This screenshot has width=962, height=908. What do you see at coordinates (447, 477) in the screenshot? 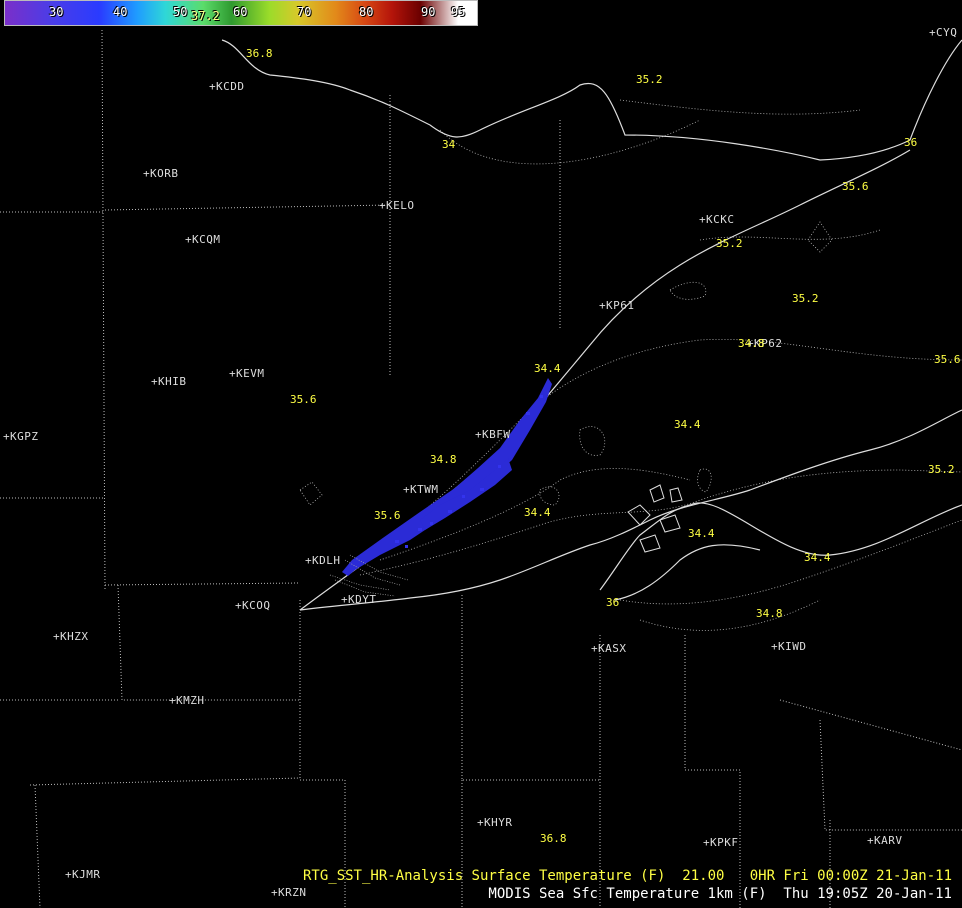
I see `modis-sst-swath` at bounding box center [447, 477].